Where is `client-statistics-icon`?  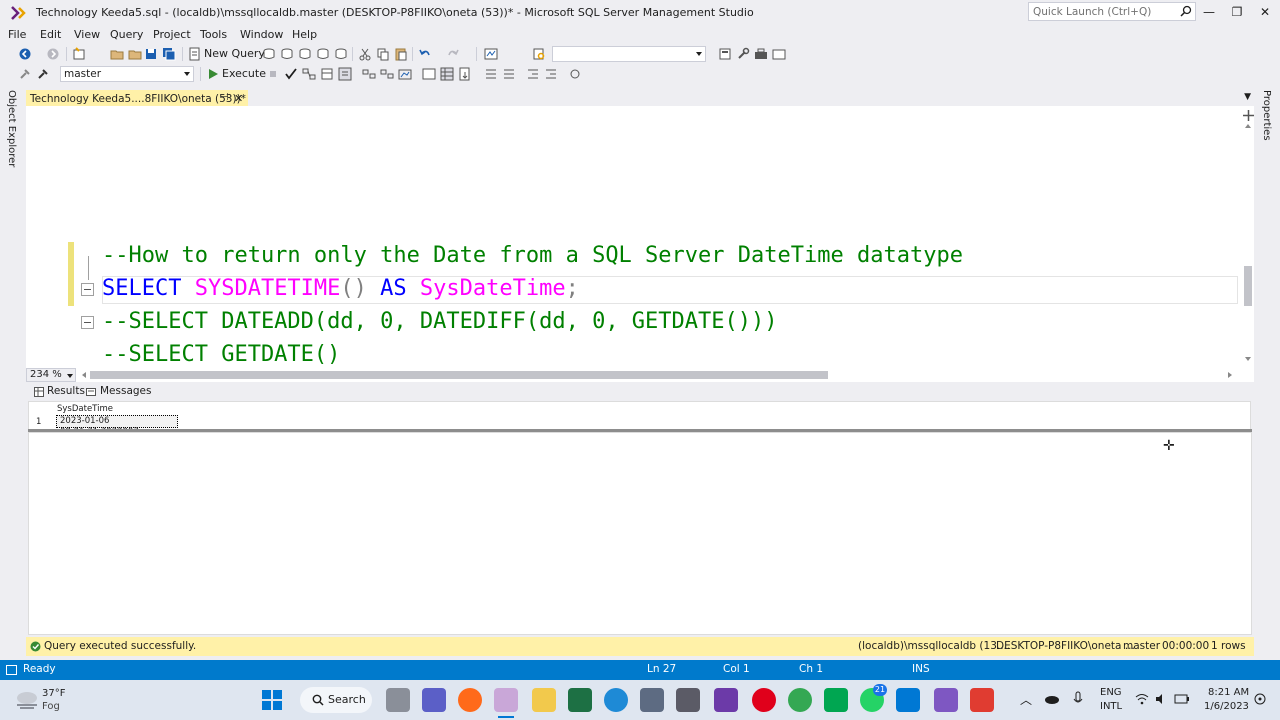 client-statistics-icon is located at coordinates (429, 74).